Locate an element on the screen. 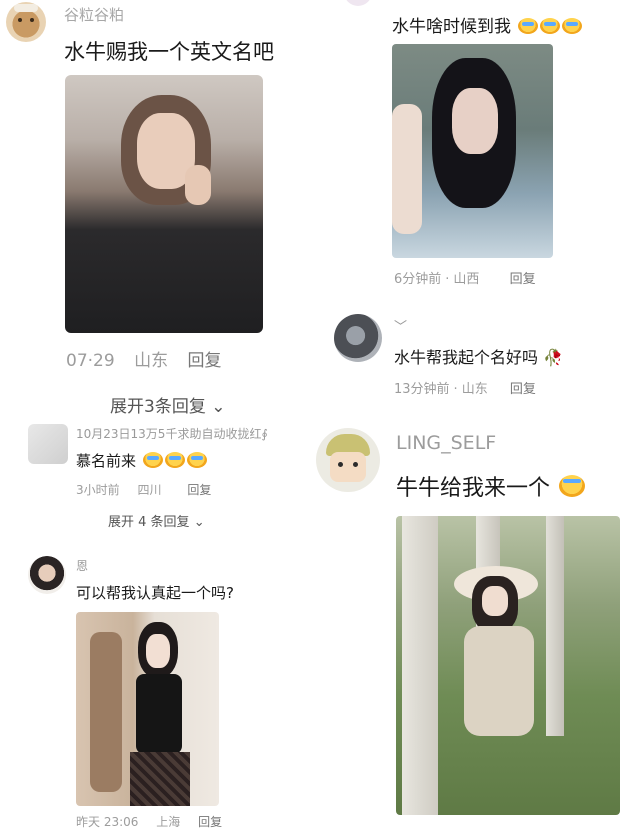 Image resolution: width=628 pixels, height=832 pixels. comment-text: 慕名前来 is located at coordinates (141, 460).